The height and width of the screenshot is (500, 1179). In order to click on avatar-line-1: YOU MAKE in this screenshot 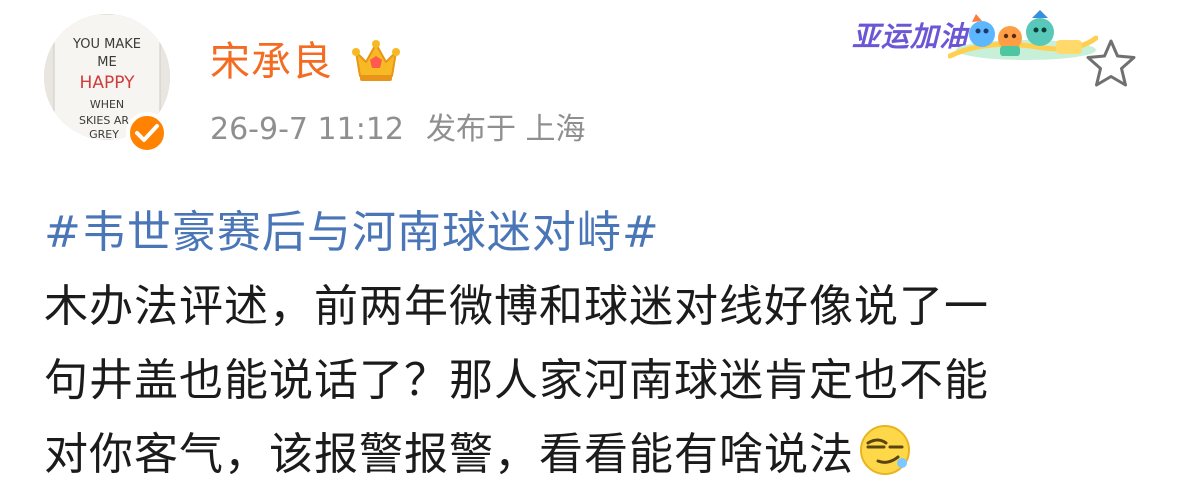, I will do `click(106, 44)`.